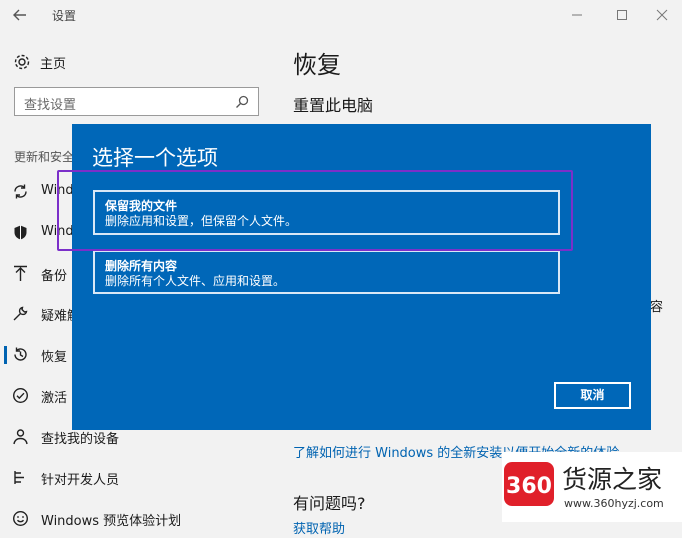 The image size is (682, 538). I want to click on maximize-icon, so click(622, 15).